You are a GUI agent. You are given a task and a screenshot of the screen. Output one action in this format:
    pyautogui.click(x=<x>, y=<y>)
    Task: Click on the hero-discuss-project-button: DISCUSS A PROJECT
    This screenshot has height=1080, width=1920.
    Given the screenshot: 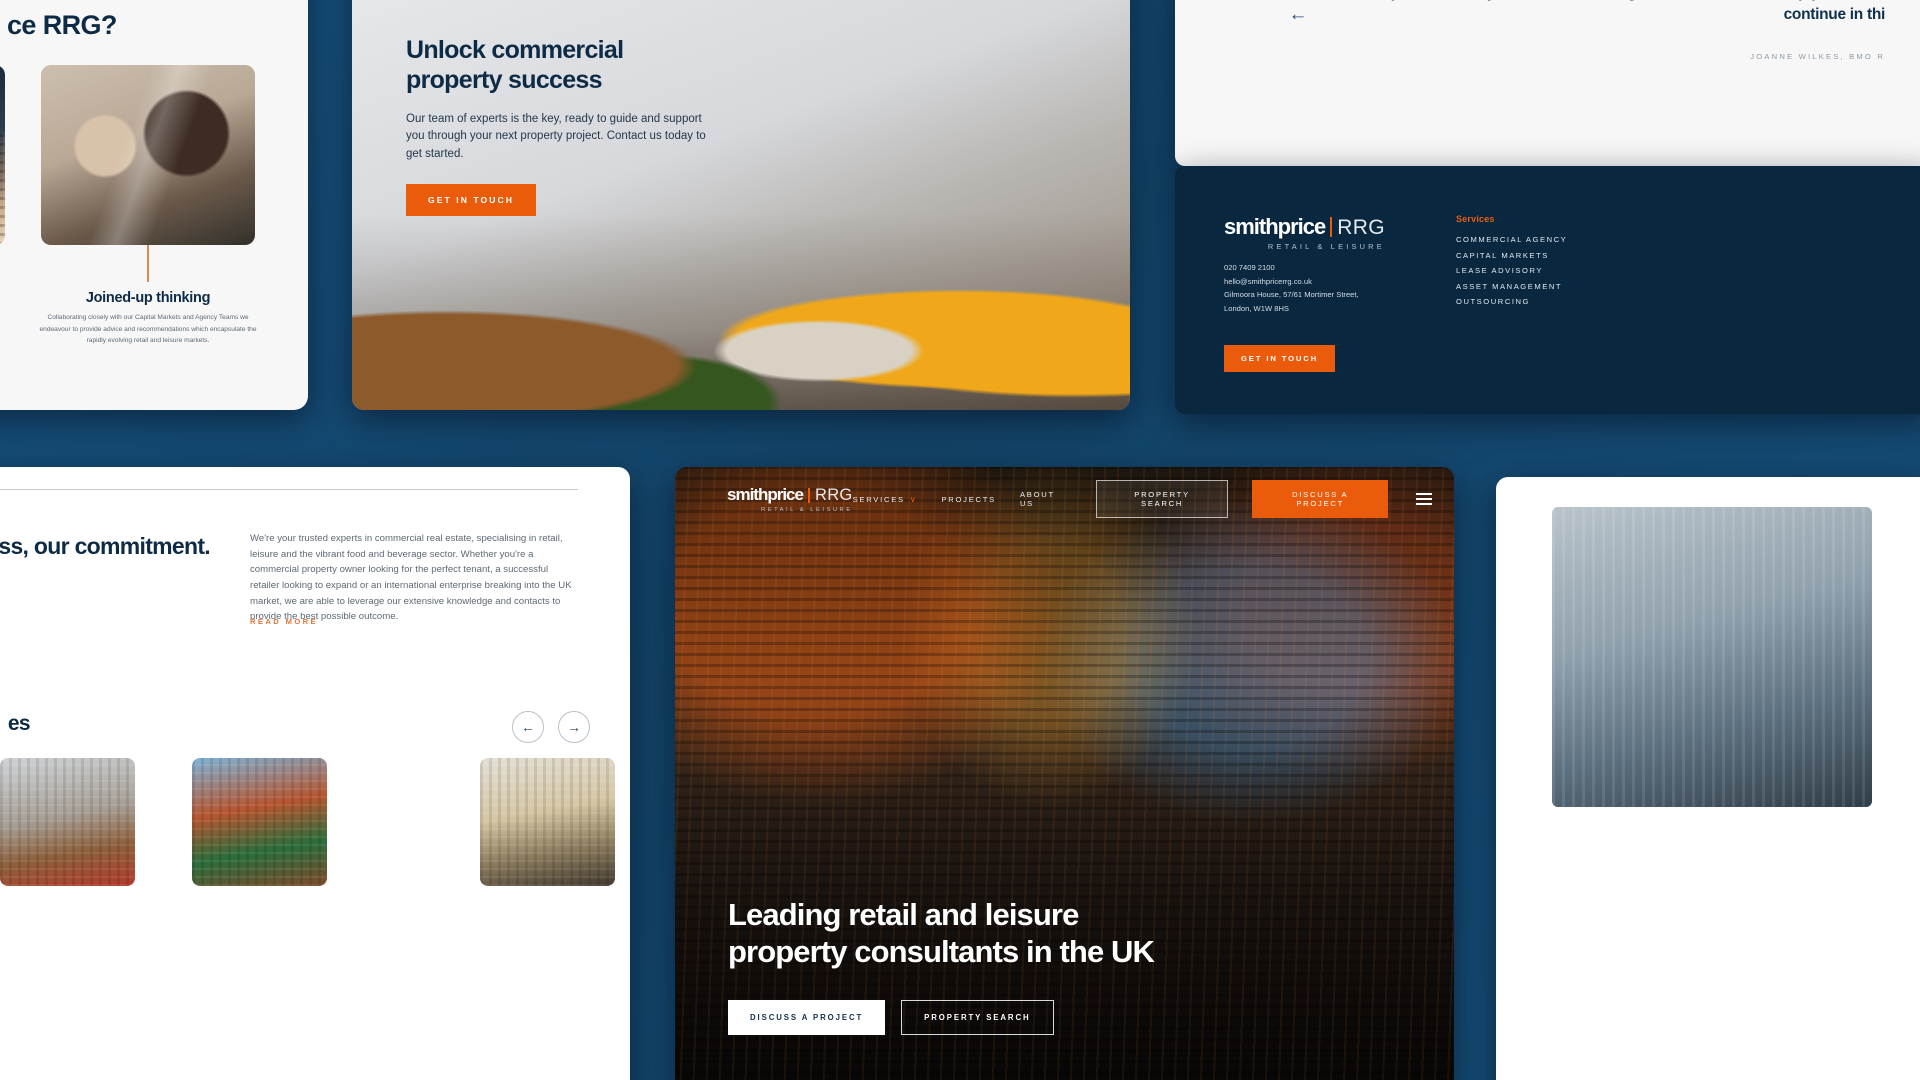 What is the action you would take?
    pyautogui.click(x=807, y=1017)
    